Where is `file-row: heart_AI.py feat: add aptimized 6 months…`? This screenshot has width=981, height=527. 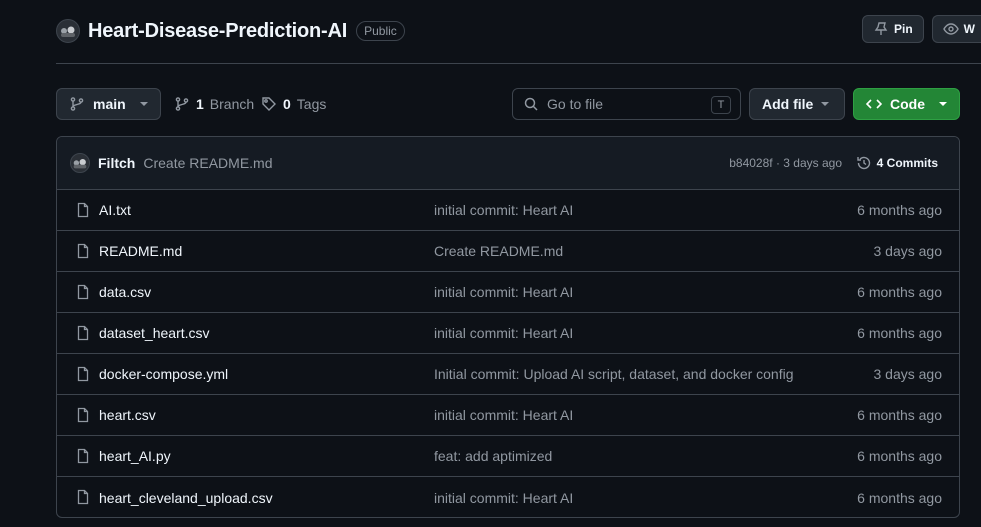 file-row: heart_AI.py feat: add aptimized 6 months… is located at coordinates (508, 456).